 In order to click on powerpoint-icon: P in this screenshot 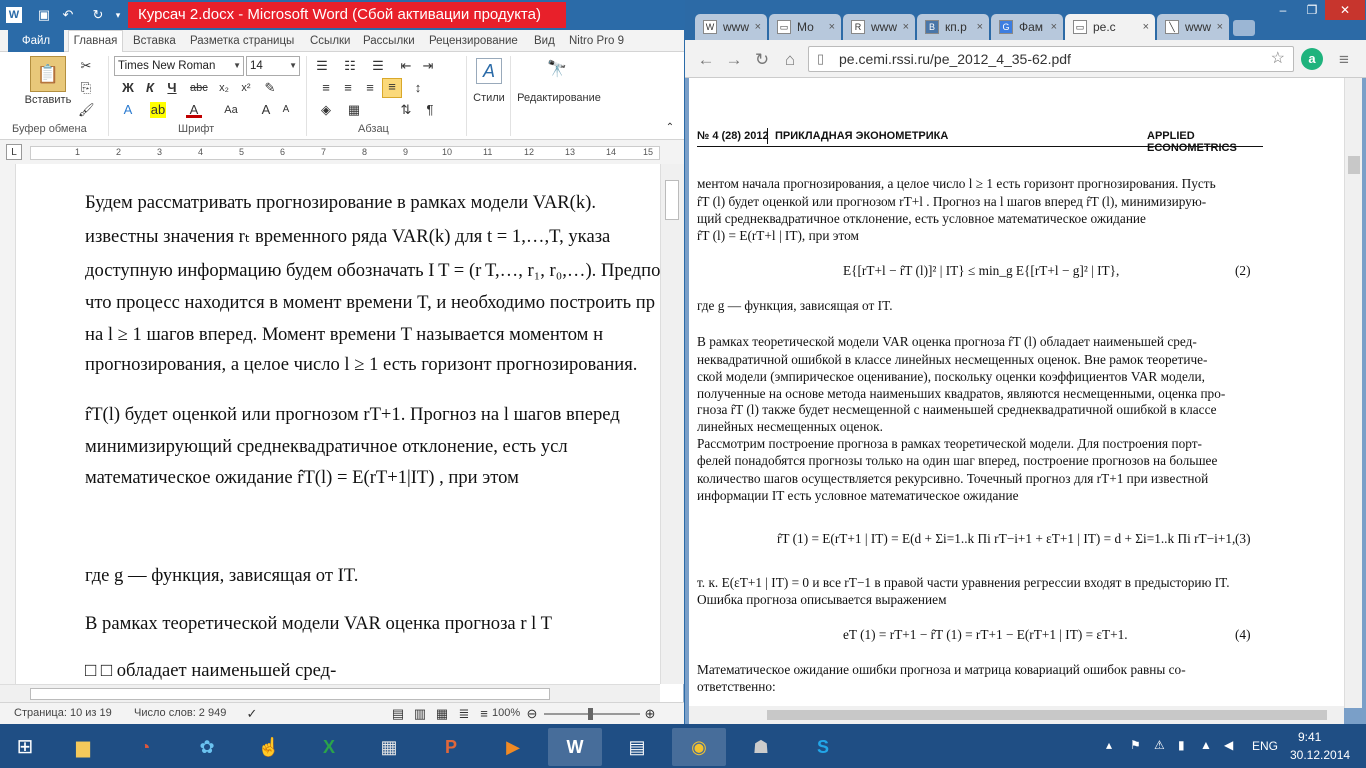, I will do `click(451, 747)`.